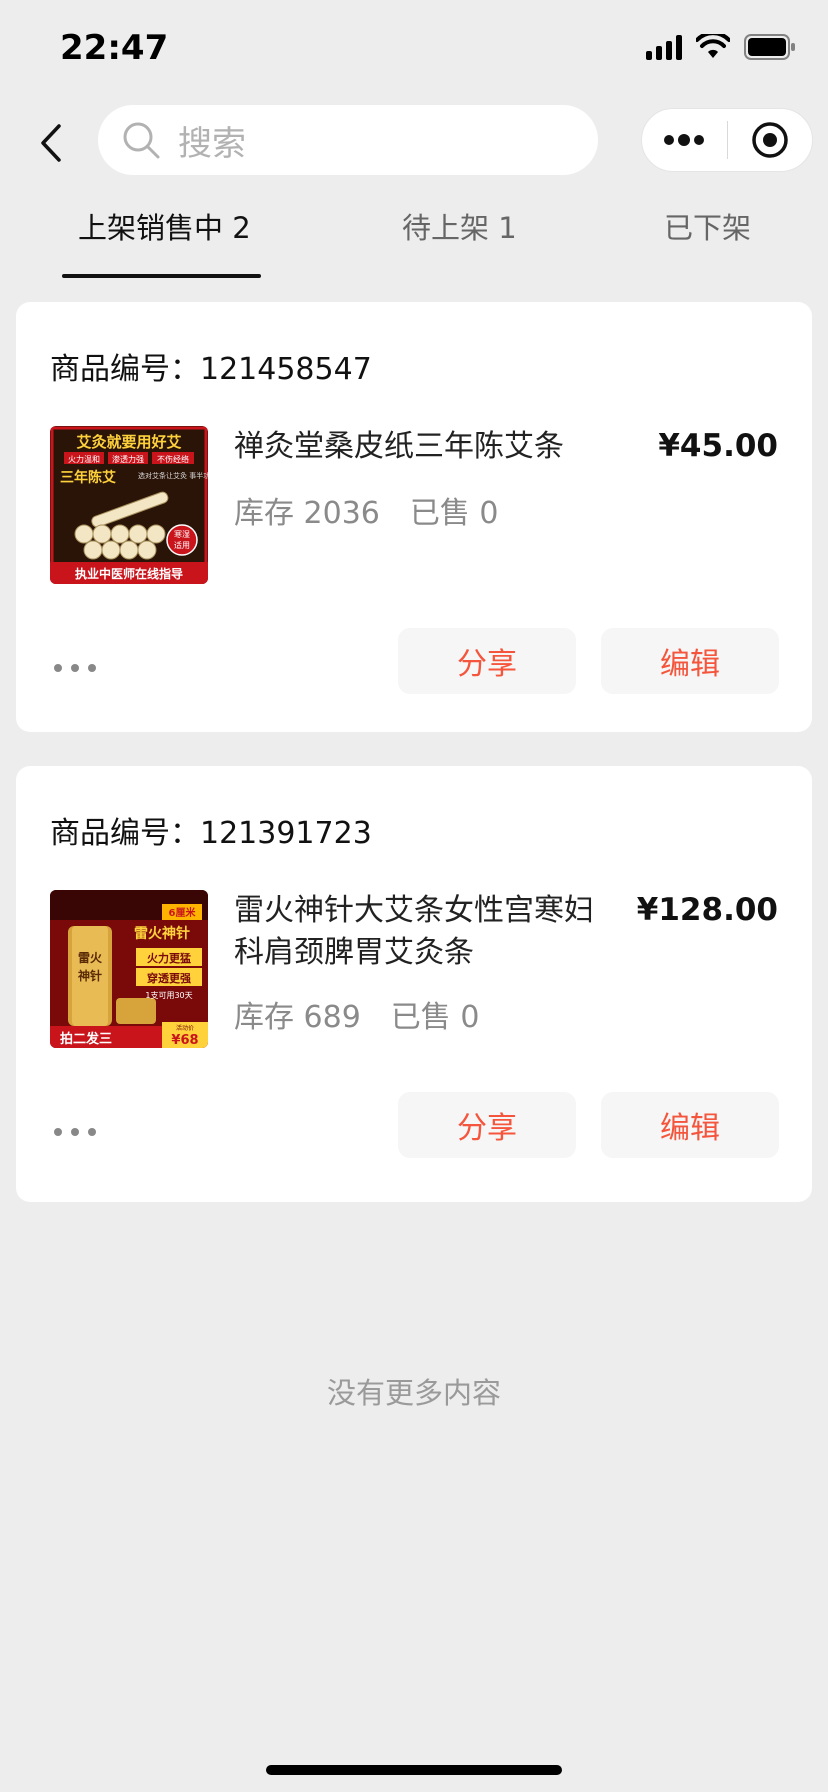 The height and width of the screenshot is (1792, 828). Describe the element at coordinates (173, 475) in the screenshot. I see `svg-text: 选对艾条让艾灸 事半功倍` at that location.